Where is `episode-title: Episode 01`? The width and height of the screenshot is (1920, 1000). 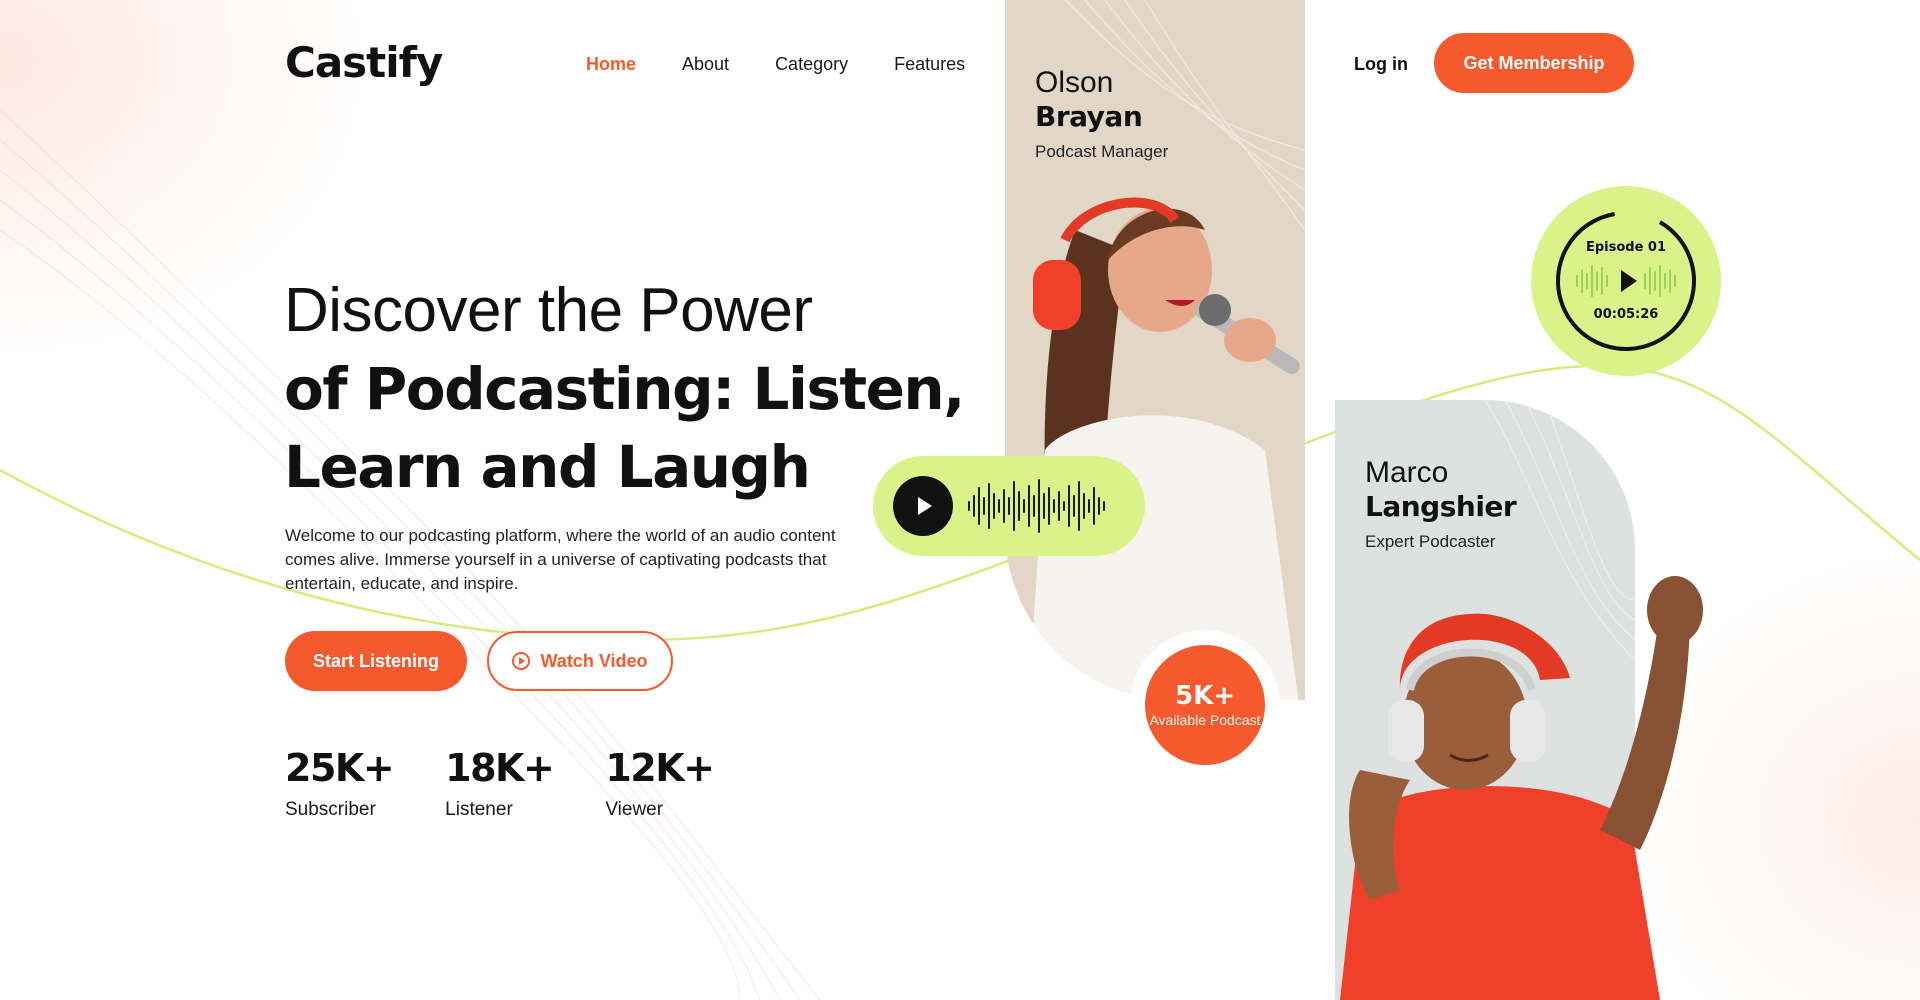
episode-title: Episode 01 is located at coordinates (1626, 247).